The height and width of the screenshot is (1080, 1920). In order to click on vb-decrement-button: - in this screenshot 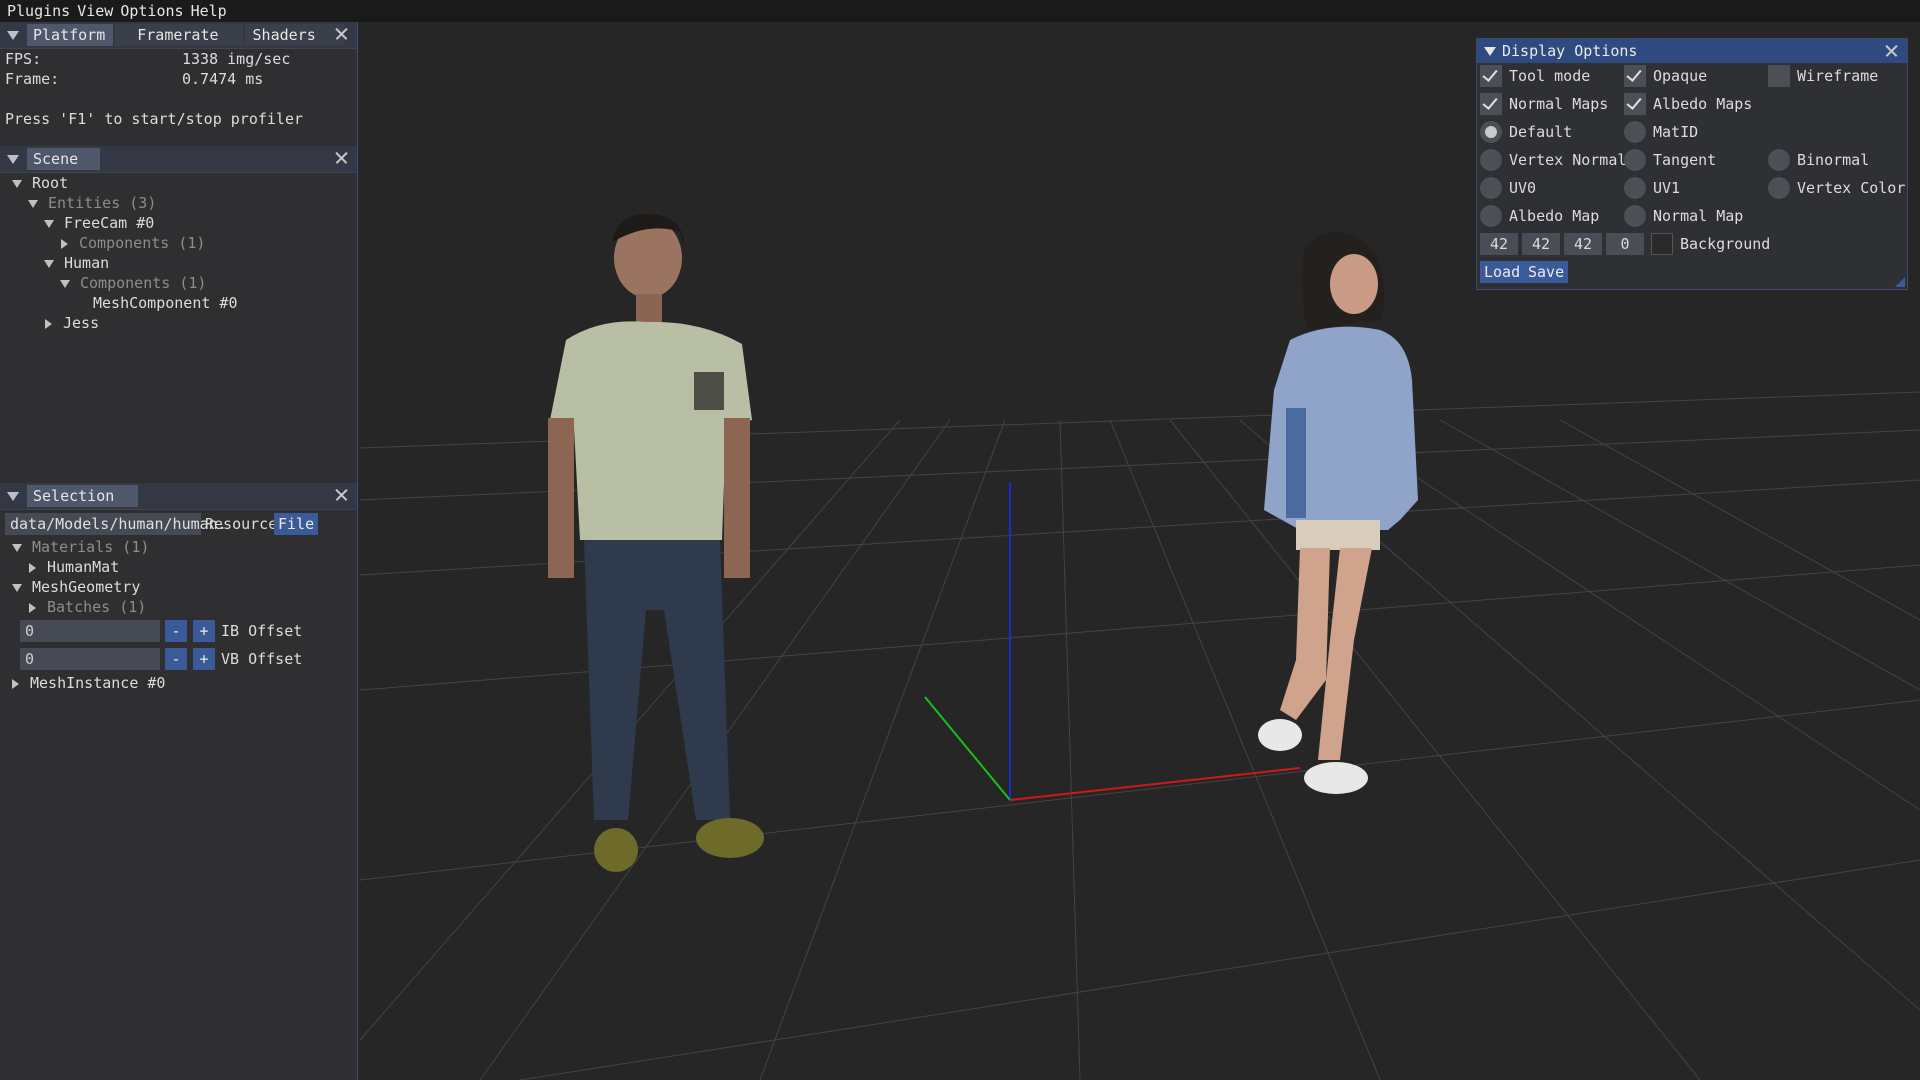, I will do `click(176, 659)`.